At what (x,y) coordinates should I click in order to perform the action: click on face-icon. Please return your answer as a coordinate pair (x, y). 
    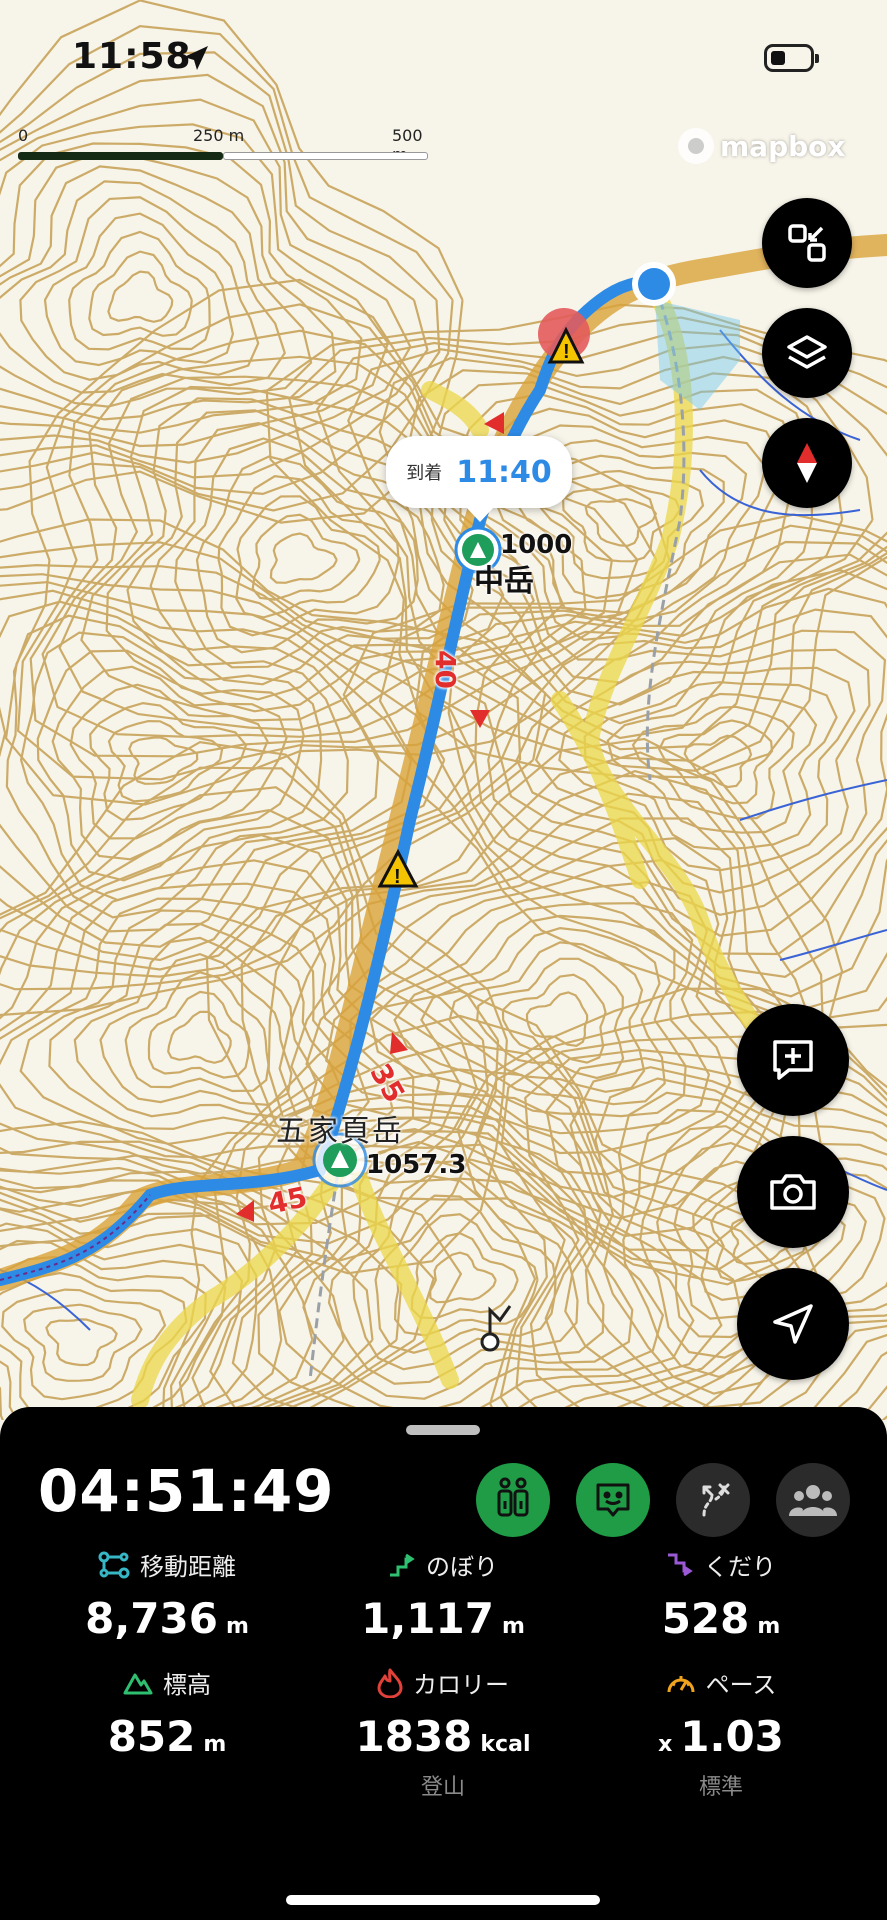
    Looking at the image, I should click on (613, 1500).